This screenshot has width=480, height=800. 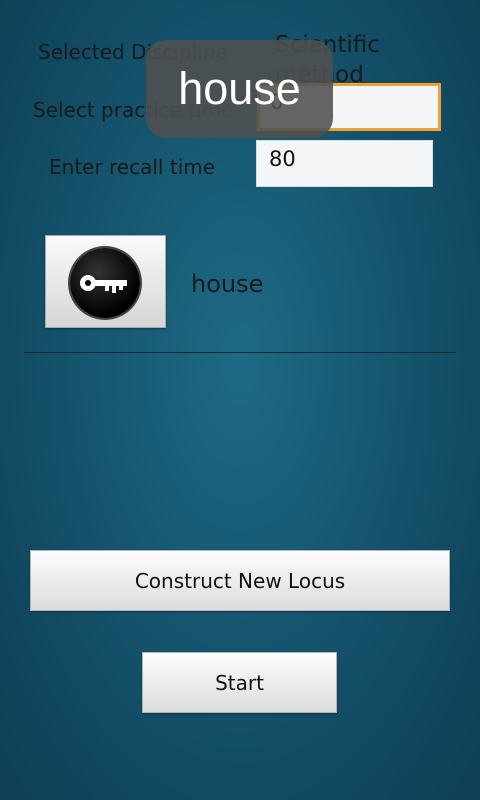 I want to click on recall-time-label: Enter recall time, so click(x=132, y=167).